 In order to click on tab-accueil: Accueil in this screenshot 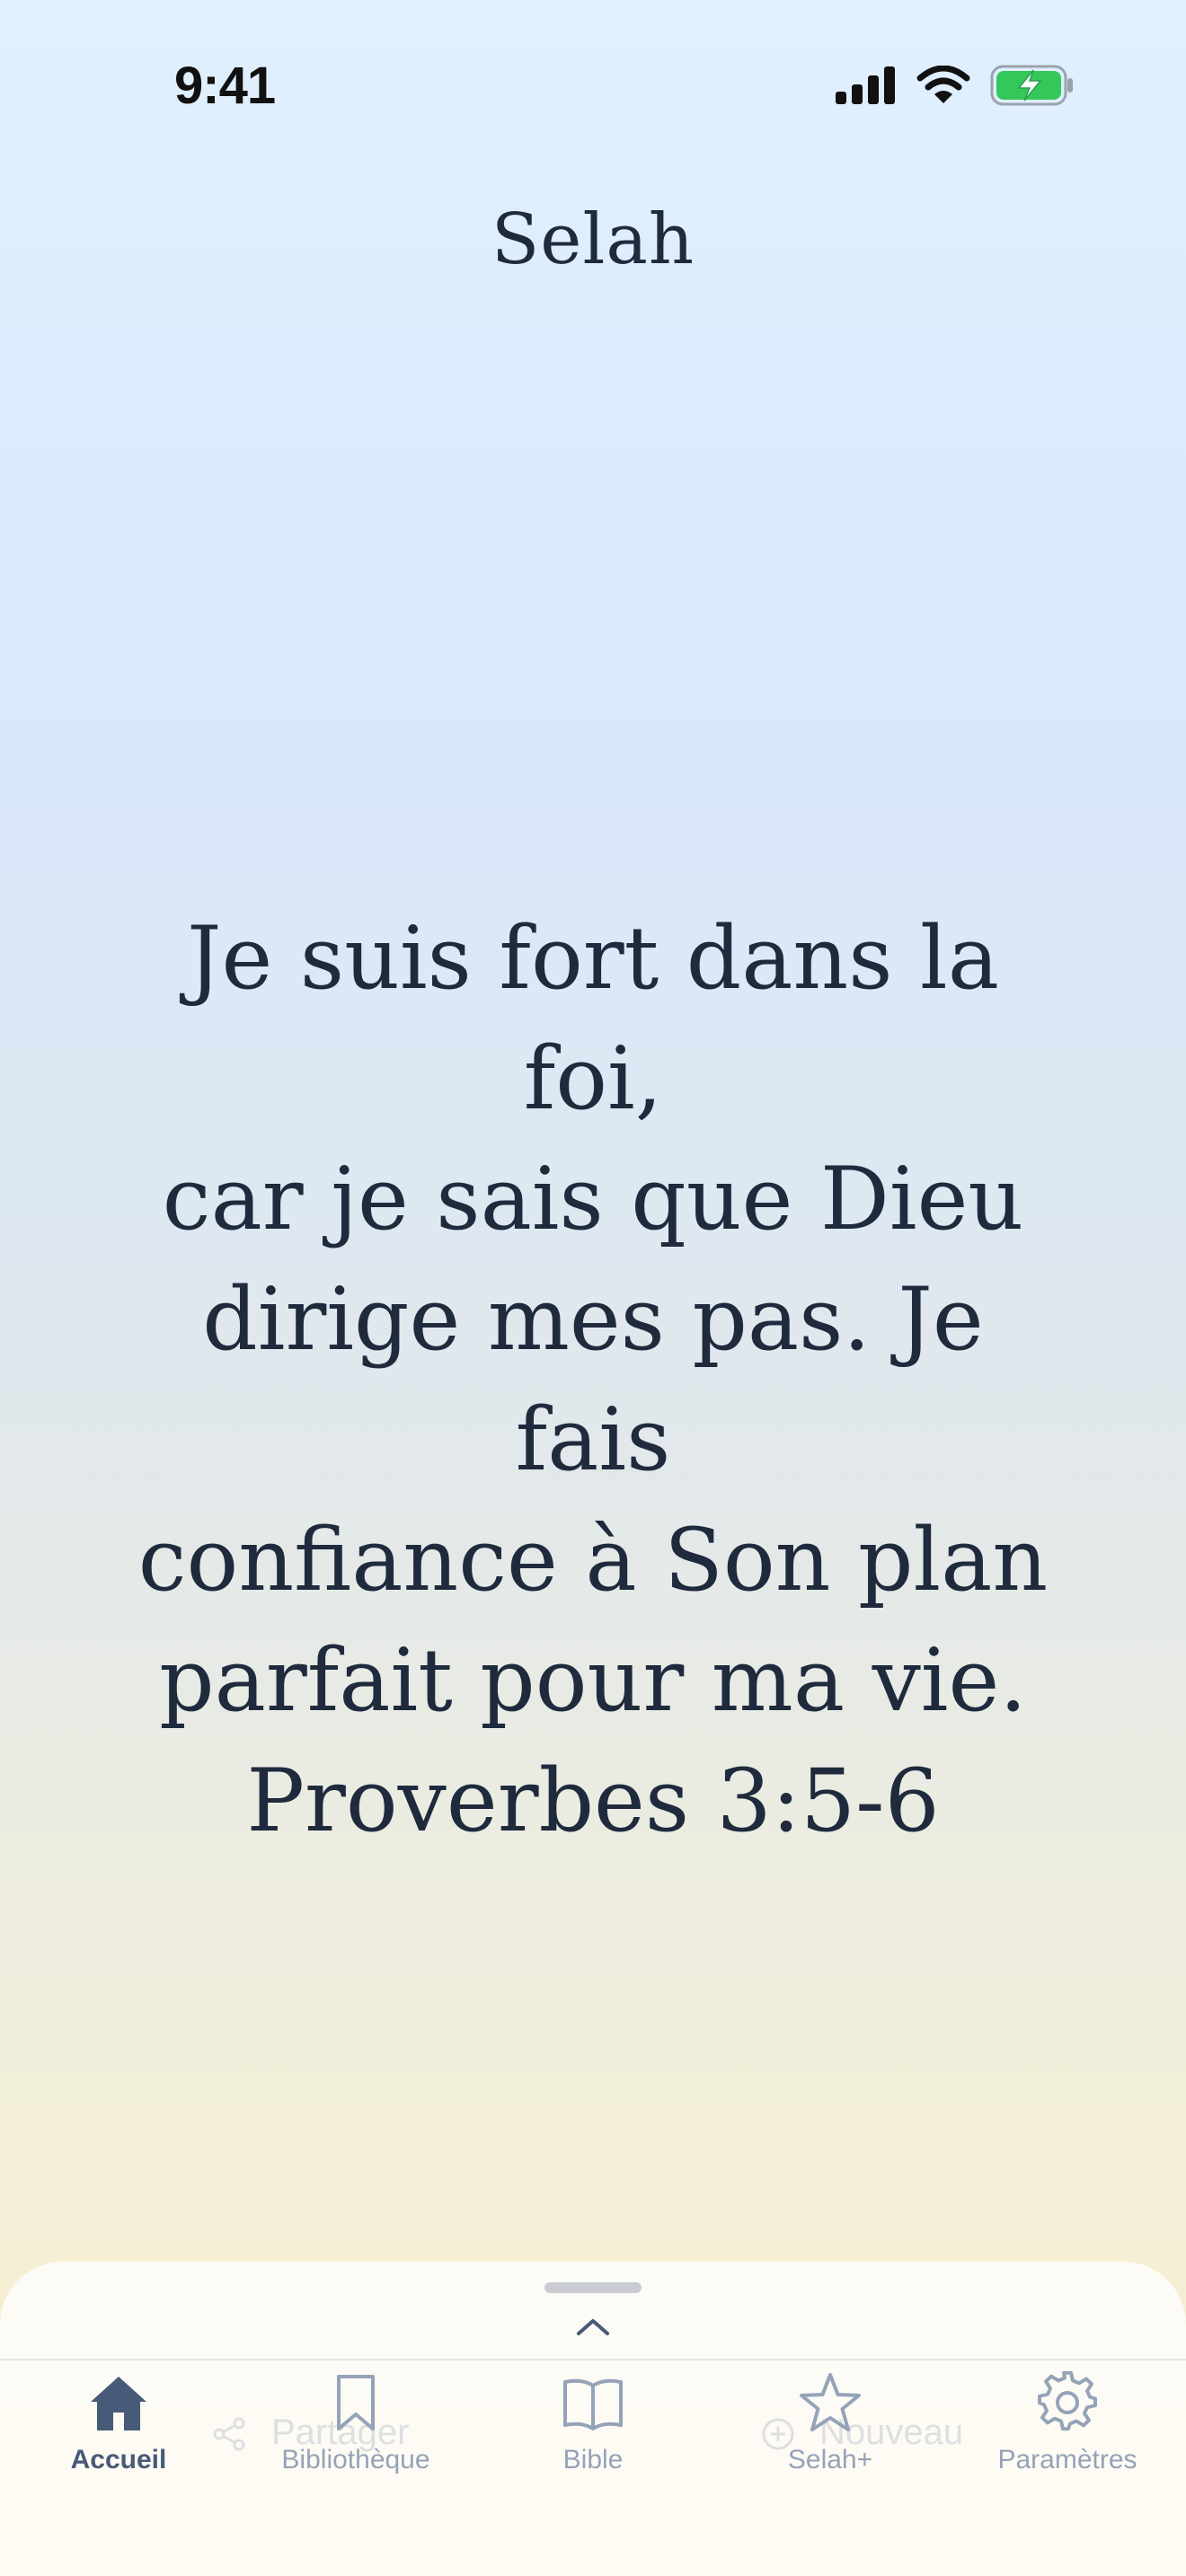, I will do `click(118, 2429)`.